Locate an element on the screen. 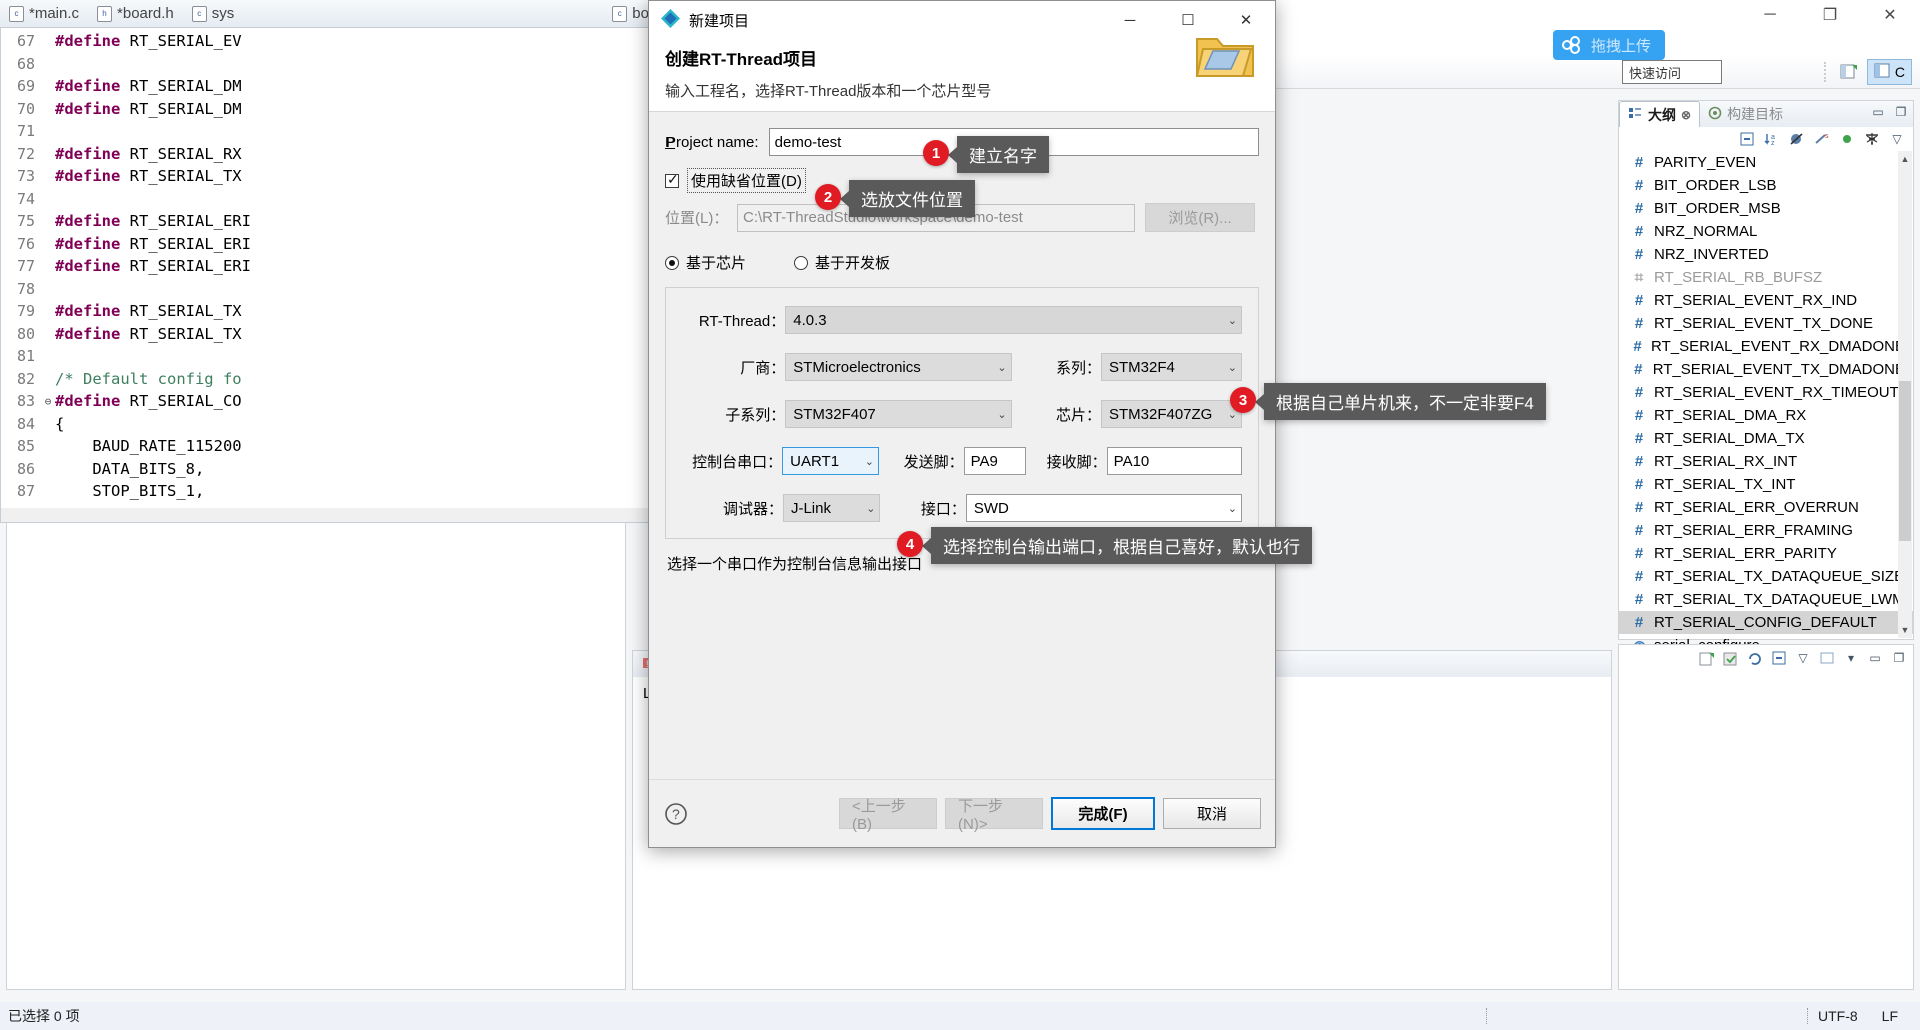 Image resolution: width=1920 pixels, height=1030 pixels. close-icon: ✕ is located at coordinates (1890, 15).